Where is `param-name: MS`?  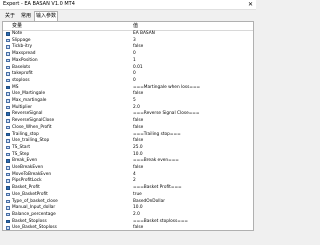
param-name: MS is located at coordinates (15, 87).